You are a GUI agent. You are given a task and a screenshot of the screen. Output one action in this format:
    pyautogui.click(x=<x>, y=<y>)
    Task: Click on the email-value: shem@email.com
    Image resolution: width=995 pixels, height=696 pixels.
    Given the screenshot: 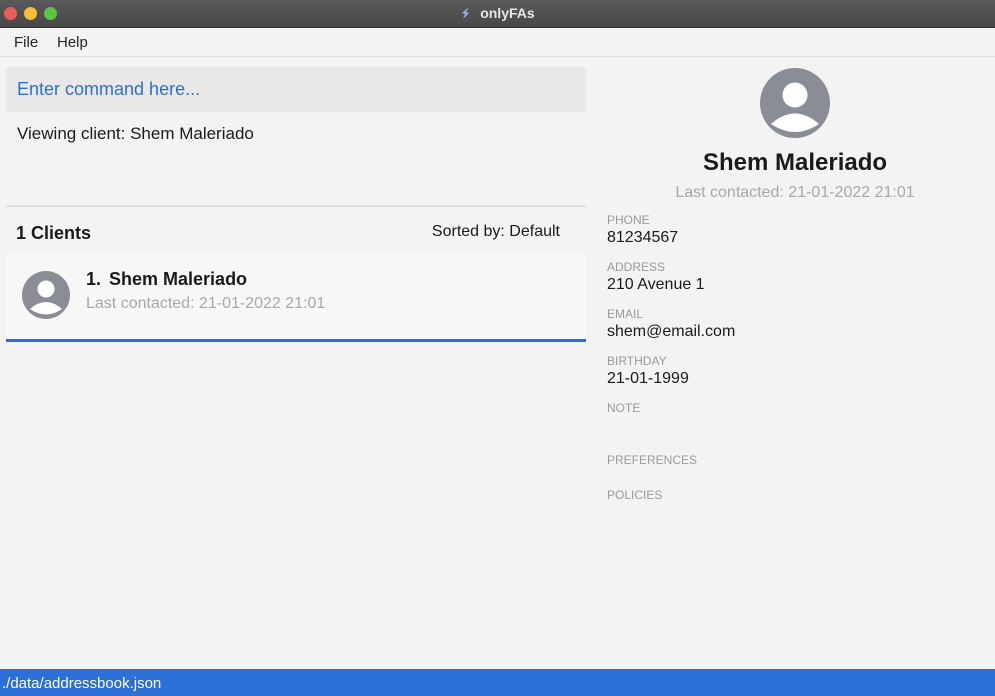 What is the action you would take?
    pyautogui.click(x=671, y=331)
    